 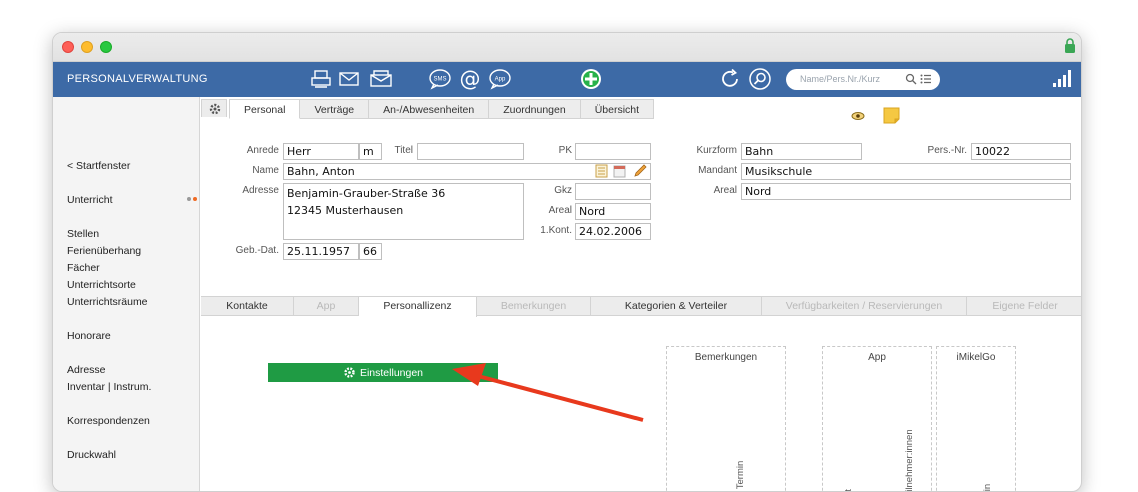 I want to click on column-header-imikelgo: iMikelGo, so click(x=976, y=357).